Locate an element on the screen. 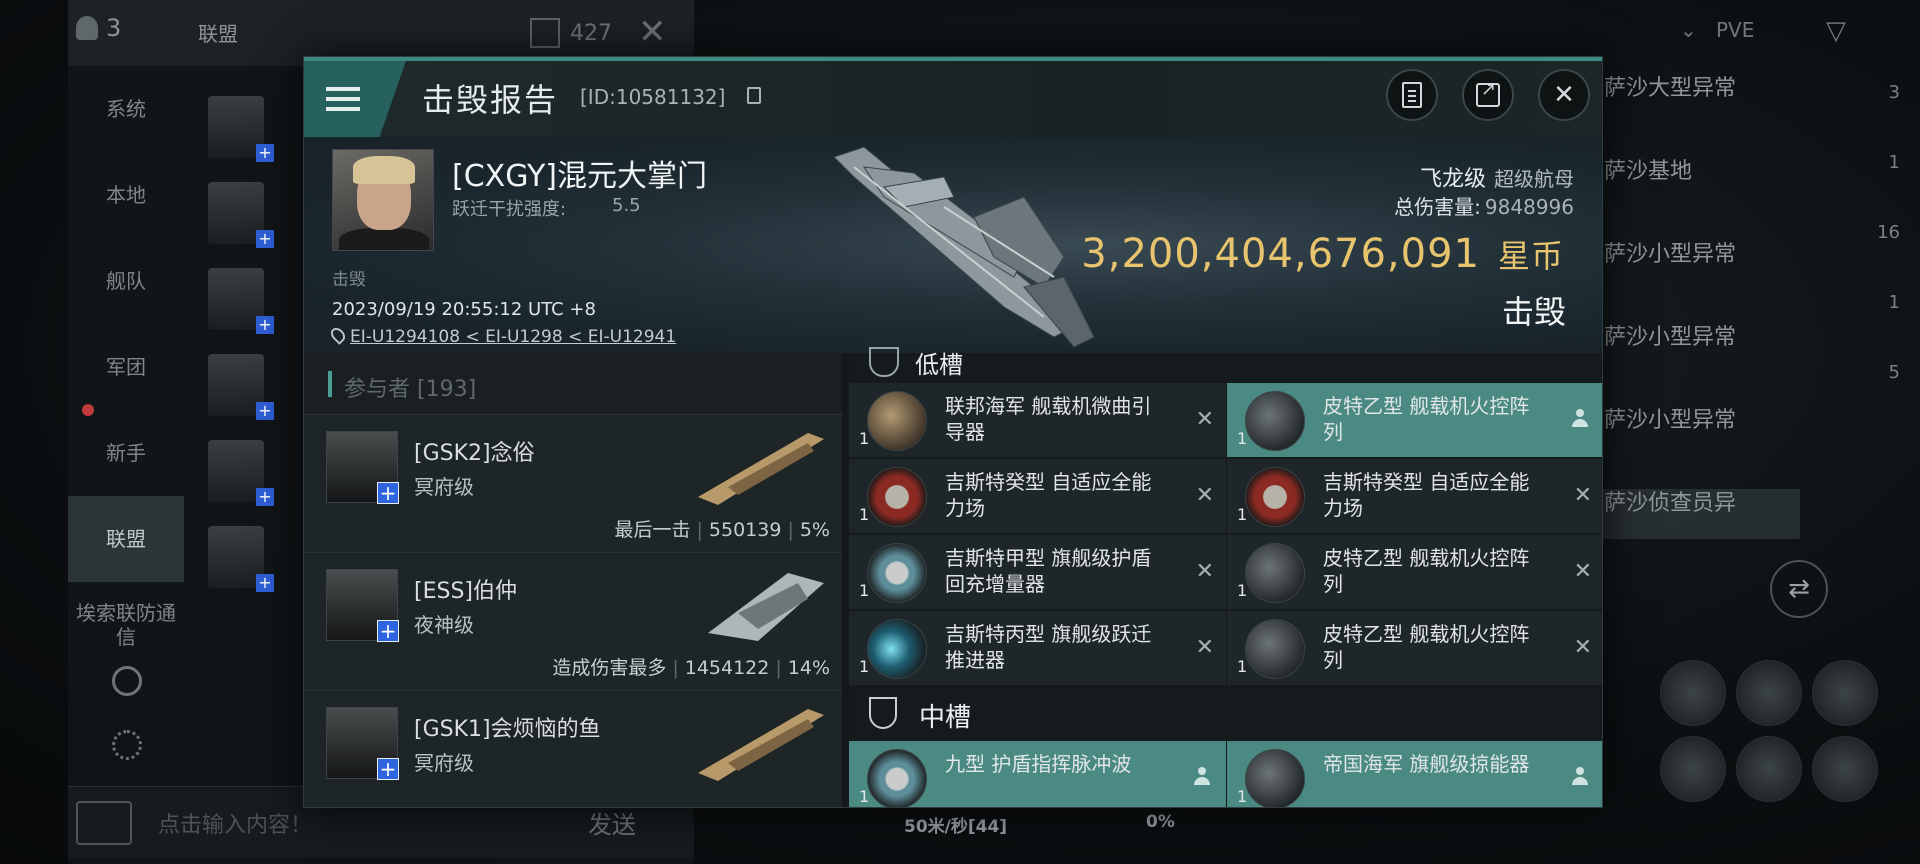  victim-name: [CXGY]混元大掌门 is located at coordinates (579, 173).